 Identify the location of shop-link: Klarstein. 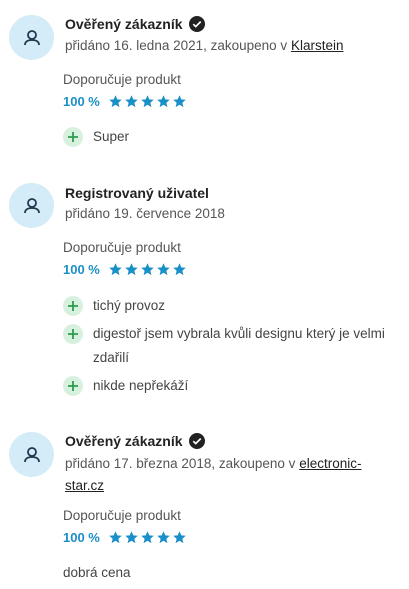
(317, 45).